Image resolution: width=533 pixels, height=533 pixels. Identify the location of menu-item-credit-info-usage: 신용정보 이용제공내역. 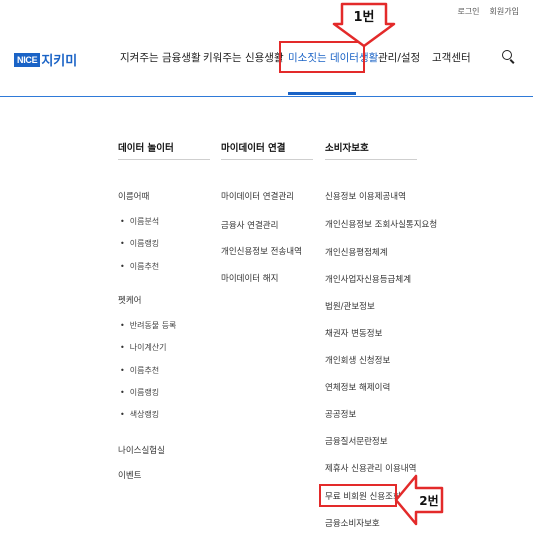
(365, 196).